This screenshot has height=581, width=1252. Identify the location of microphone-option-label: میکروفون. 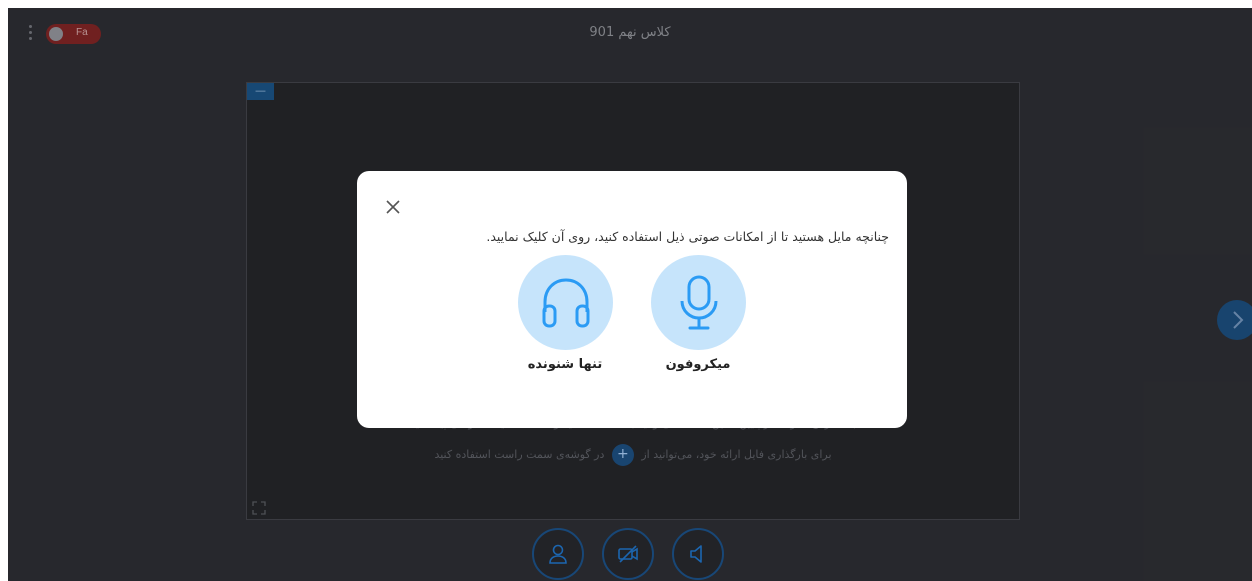
(698, 364).